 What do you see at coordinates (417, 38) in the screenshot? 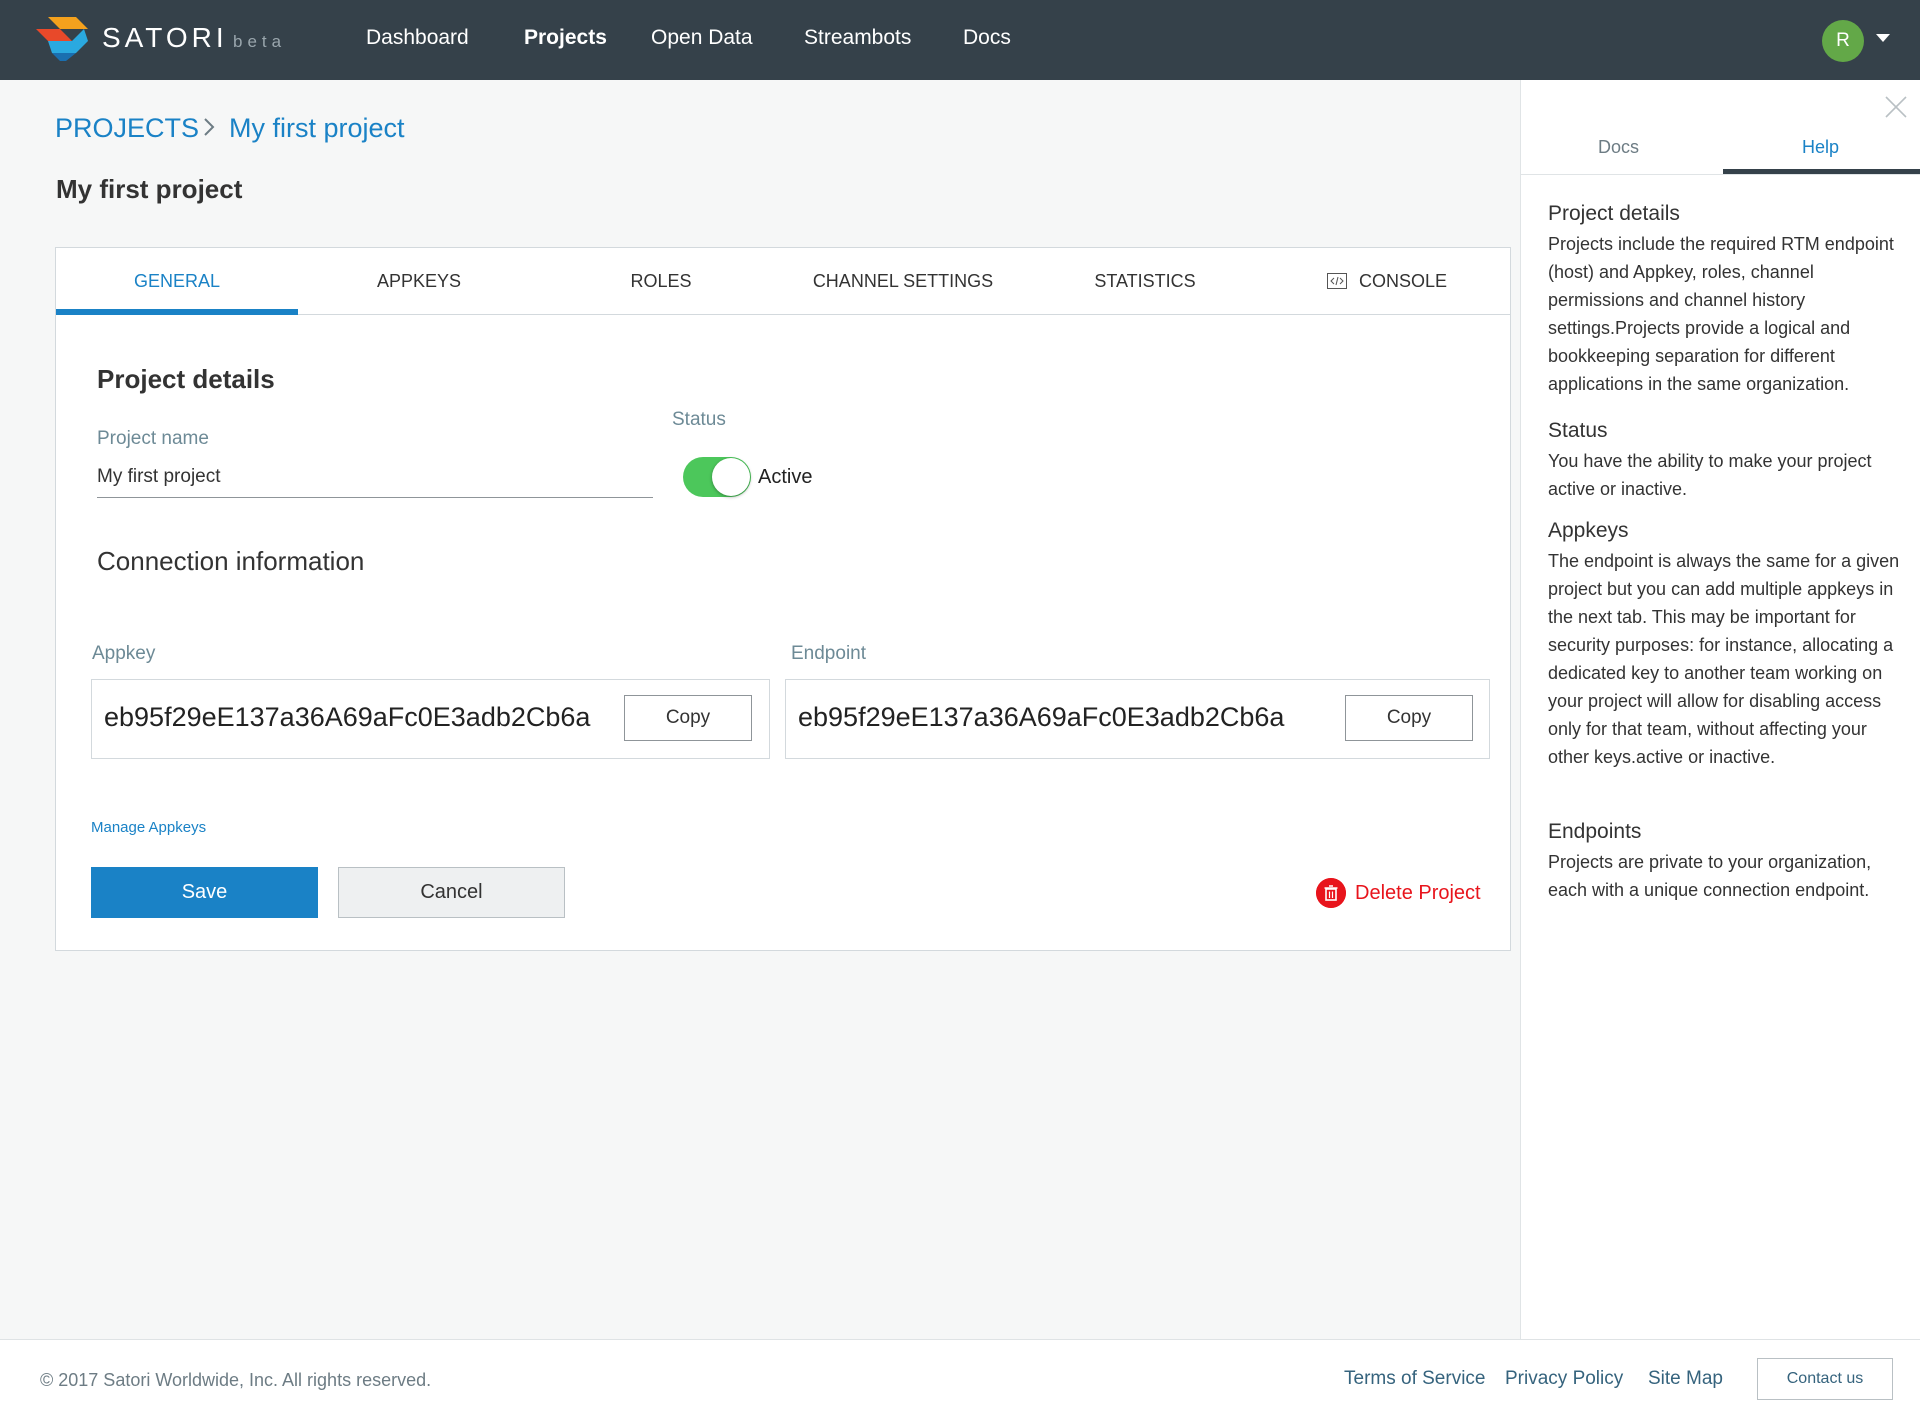
I see `nav-dashboard: Dashboard` at bounding box center [417, 38].